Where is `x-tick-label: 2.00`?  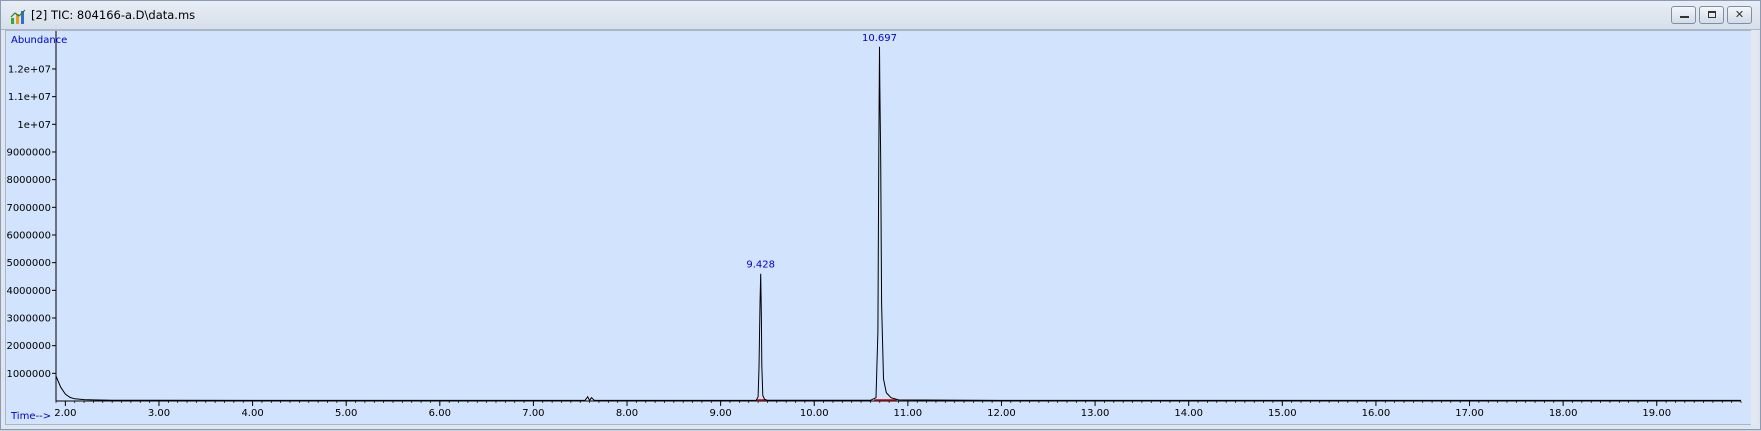 x-tick-label: 2.00 is located at coordinates (65, 413).